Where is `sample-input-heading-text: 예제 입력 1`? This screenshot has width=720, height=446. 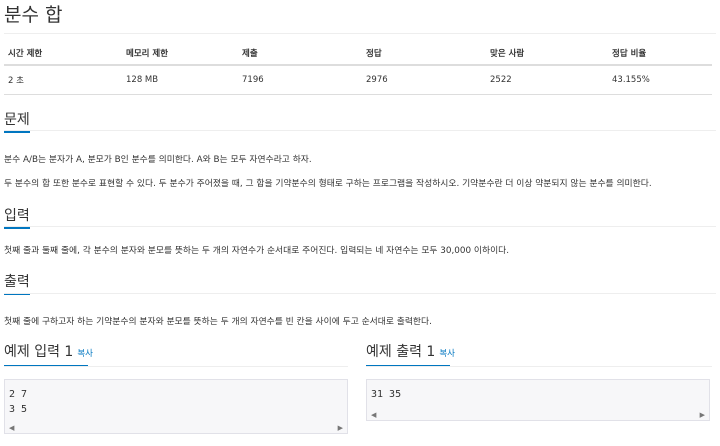 sample-input-heading-text: 예제 입력 1 is located at coordinates (39, 352).